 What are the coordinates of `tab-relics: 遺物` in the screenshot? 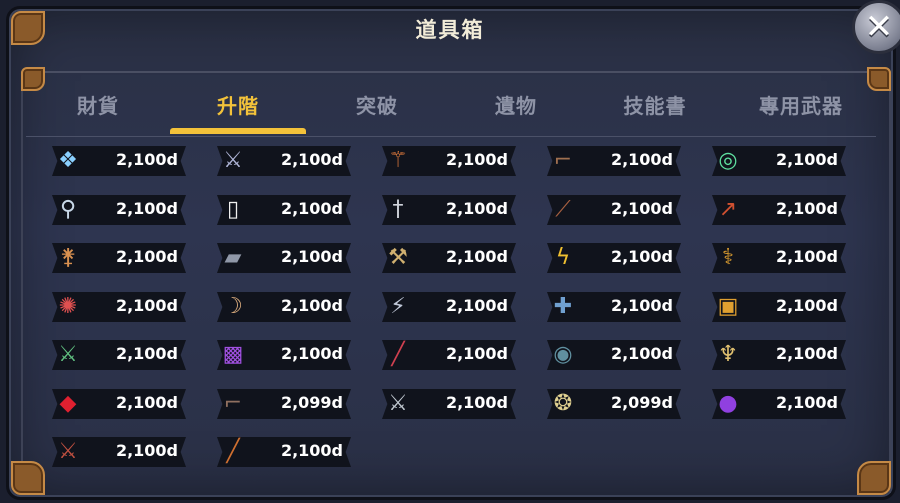 It's located at (516, 111).